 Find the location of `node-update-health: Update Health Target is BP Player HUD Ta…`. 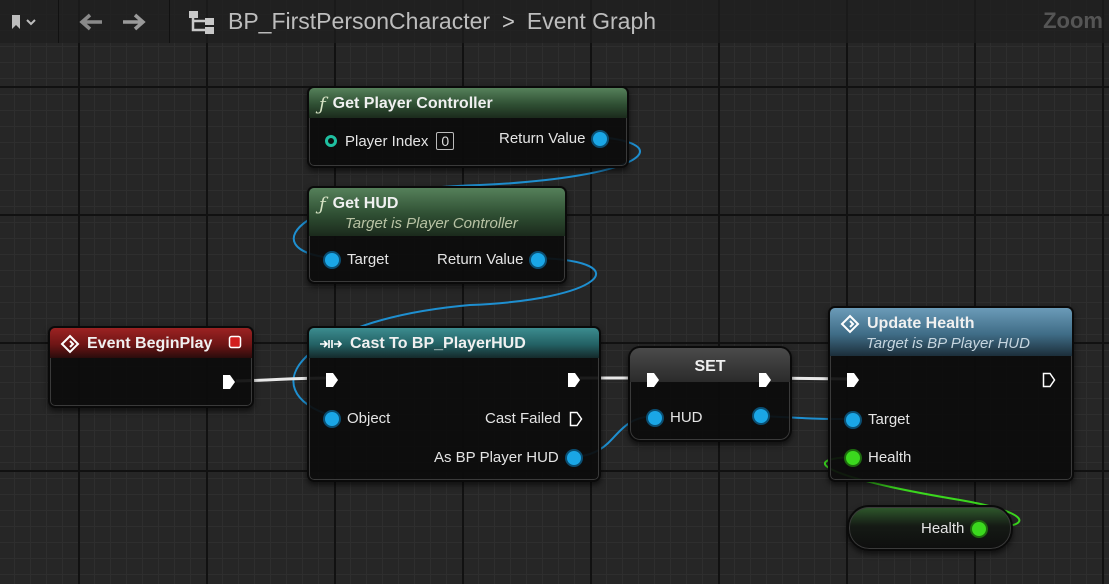

node-update-health: Update Health Target is BP Player HUD Ta… is located at coordinates (951, 394).